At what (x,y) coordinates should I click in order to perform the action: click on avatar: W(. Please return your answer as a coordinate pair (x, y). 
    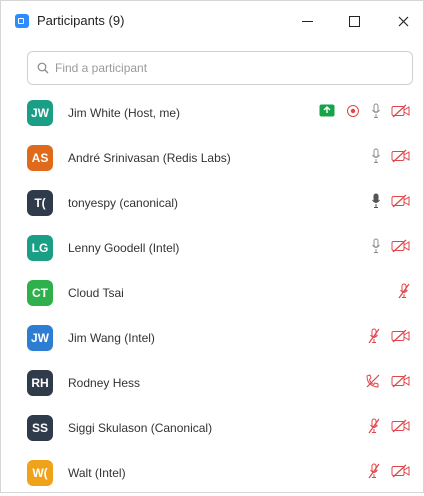
    Looking at the image, I should click on (40, 473).